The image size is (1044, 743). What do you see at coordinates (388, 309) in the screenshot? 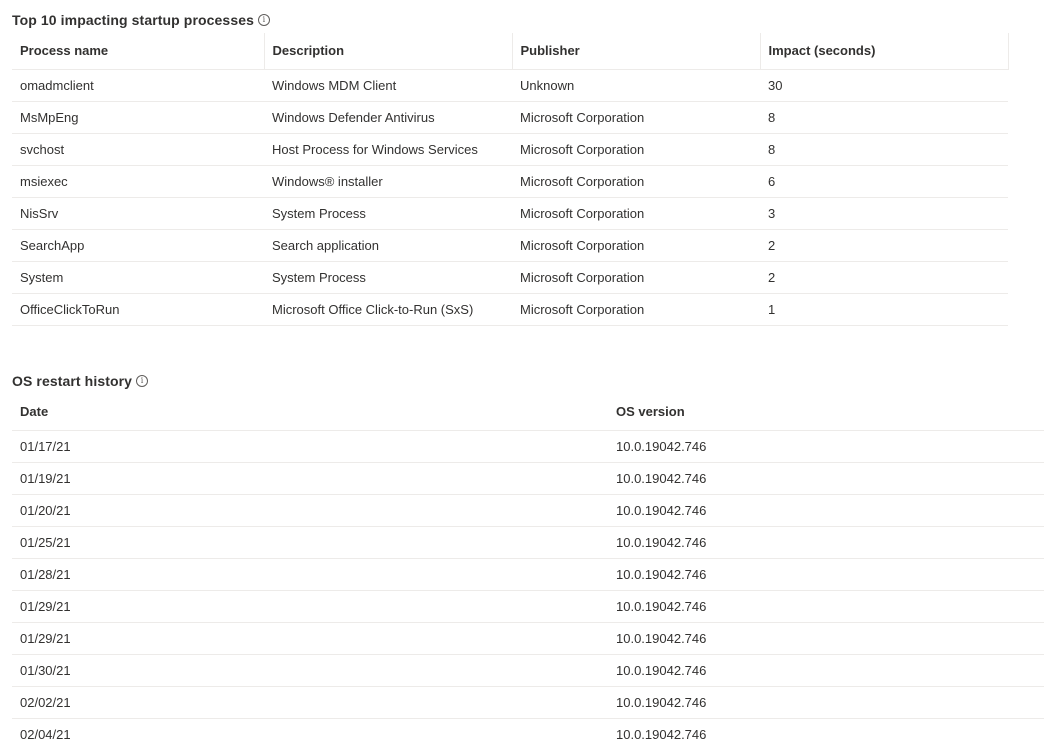
I see `description-cell: Microsoft Office Click-to-Run (SxS)` at bounding box center [388, 309].